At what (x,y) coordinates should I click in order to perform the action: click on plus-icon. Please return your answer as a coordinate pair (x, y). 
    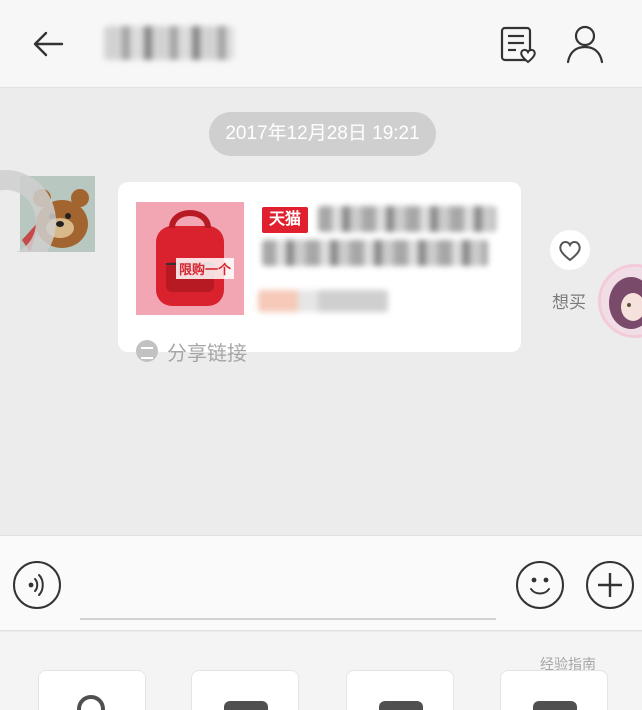
    Looking at the image, I should click on (610, 585).